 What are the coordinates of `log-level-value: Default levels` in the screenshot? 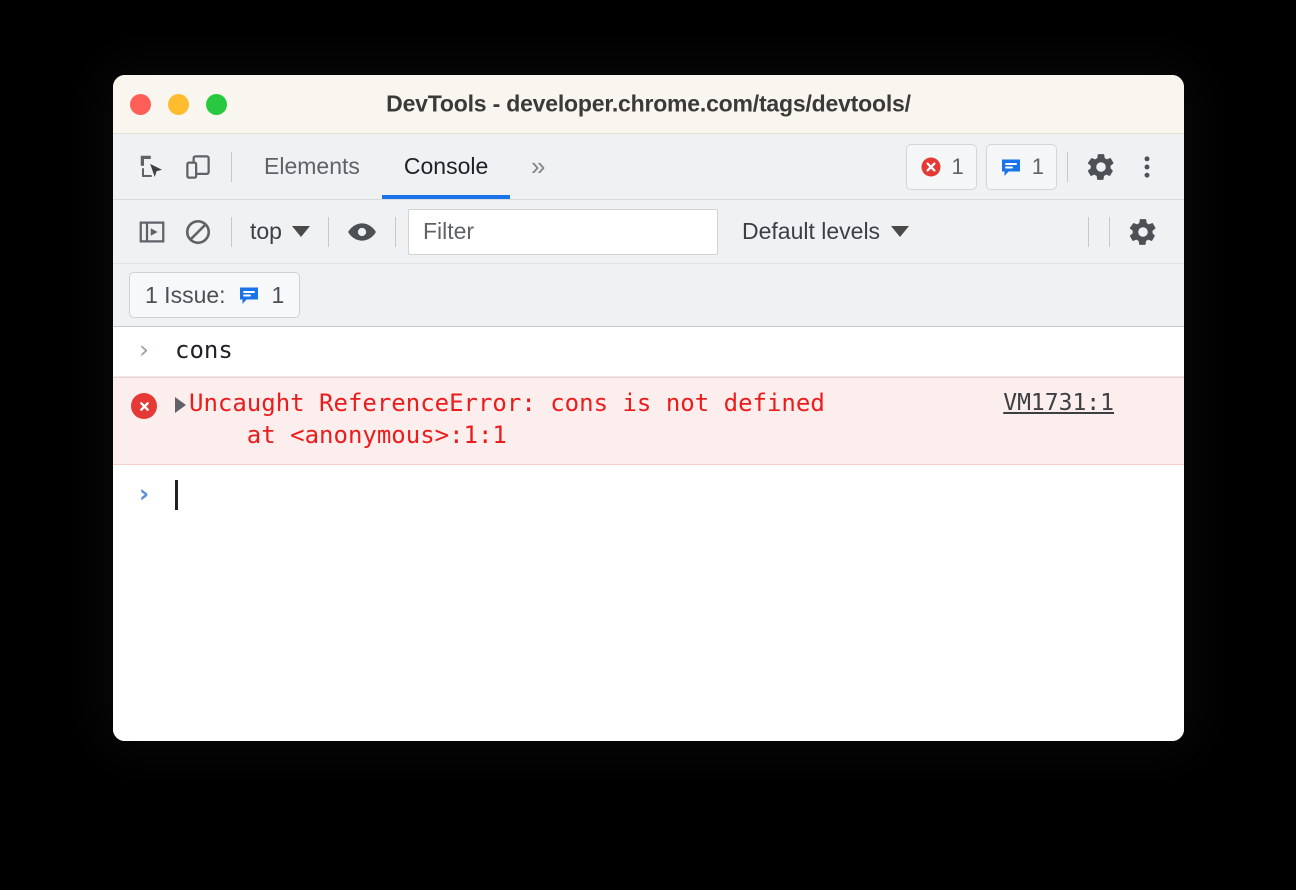 It's located at (811, 231).